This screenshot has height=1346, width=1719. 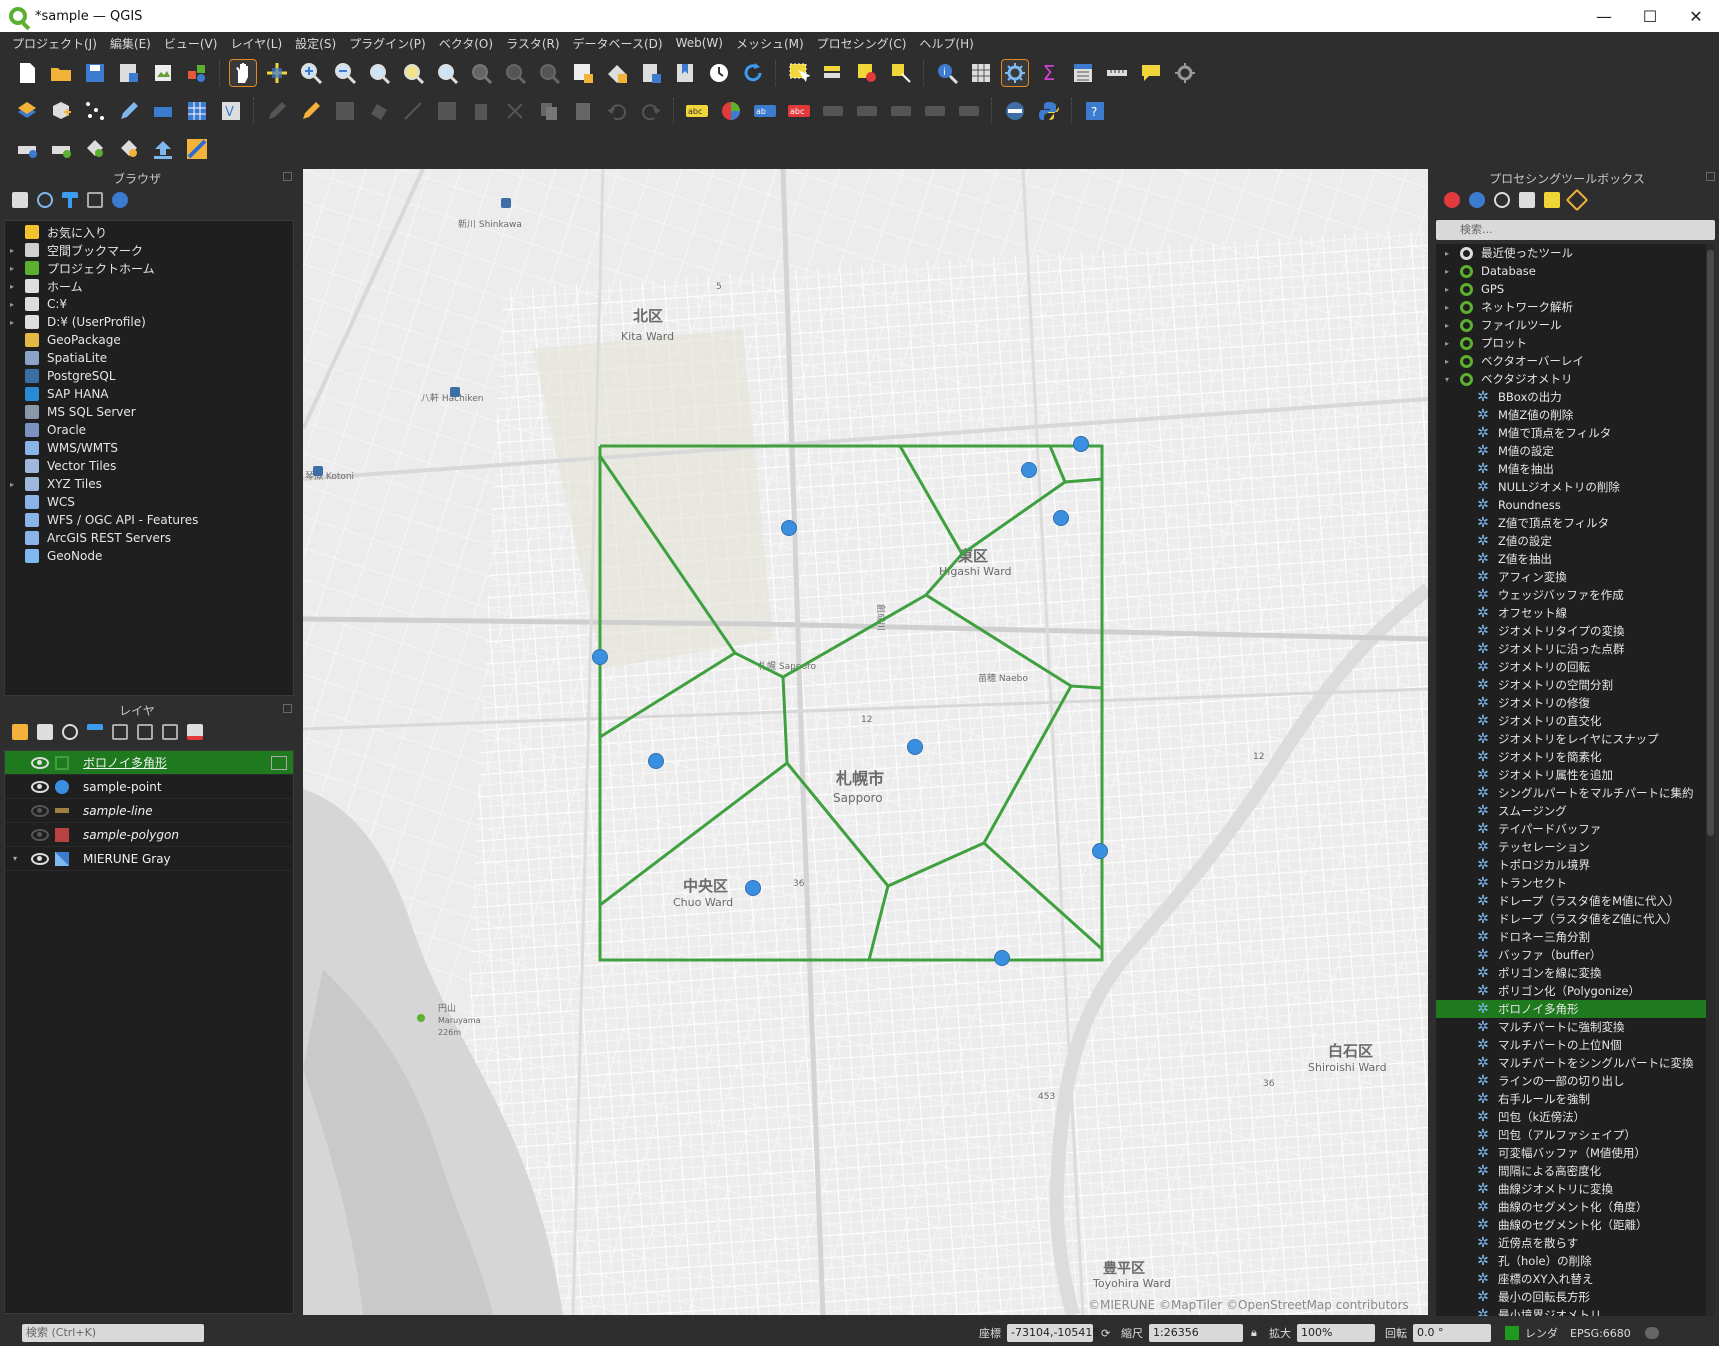 What do you see at coordinates (95, 732) in the screenshot?
I see `filter-legend-icon` at bounding box center [95, 732].